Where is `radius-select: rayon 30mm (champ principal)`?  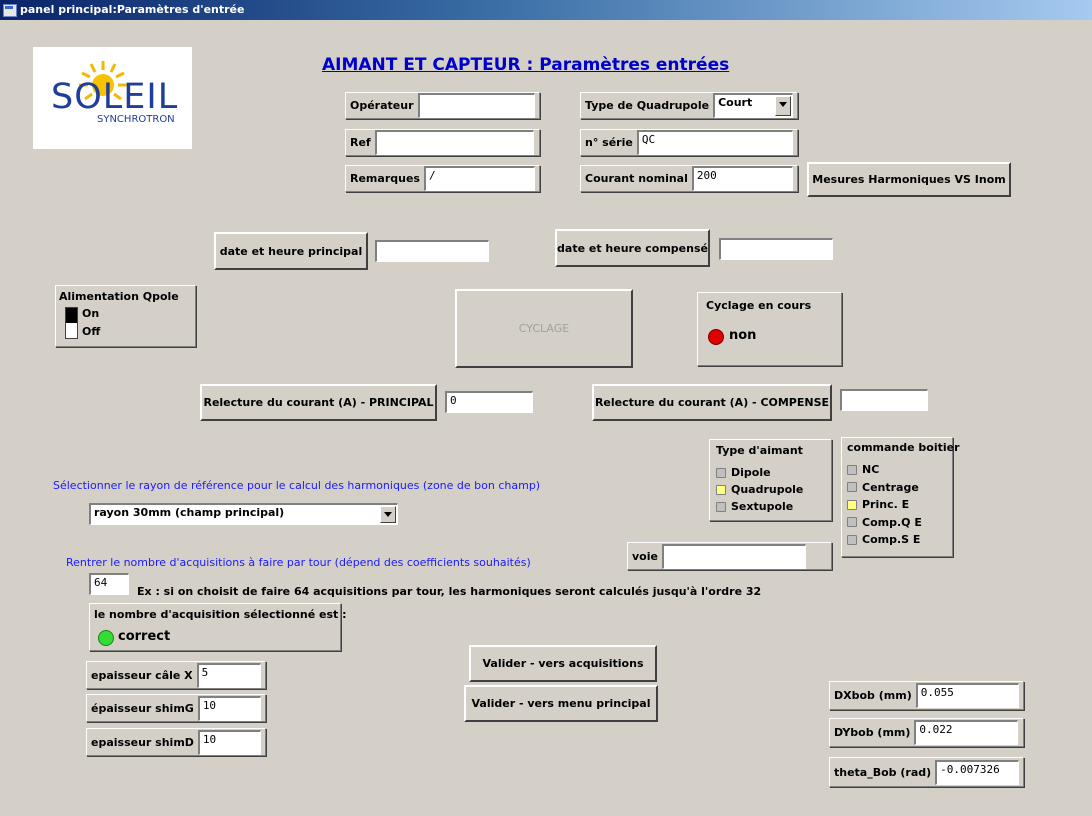
radius-select: rayon 30mm (champ principal) is located at coordinates (243, 514).